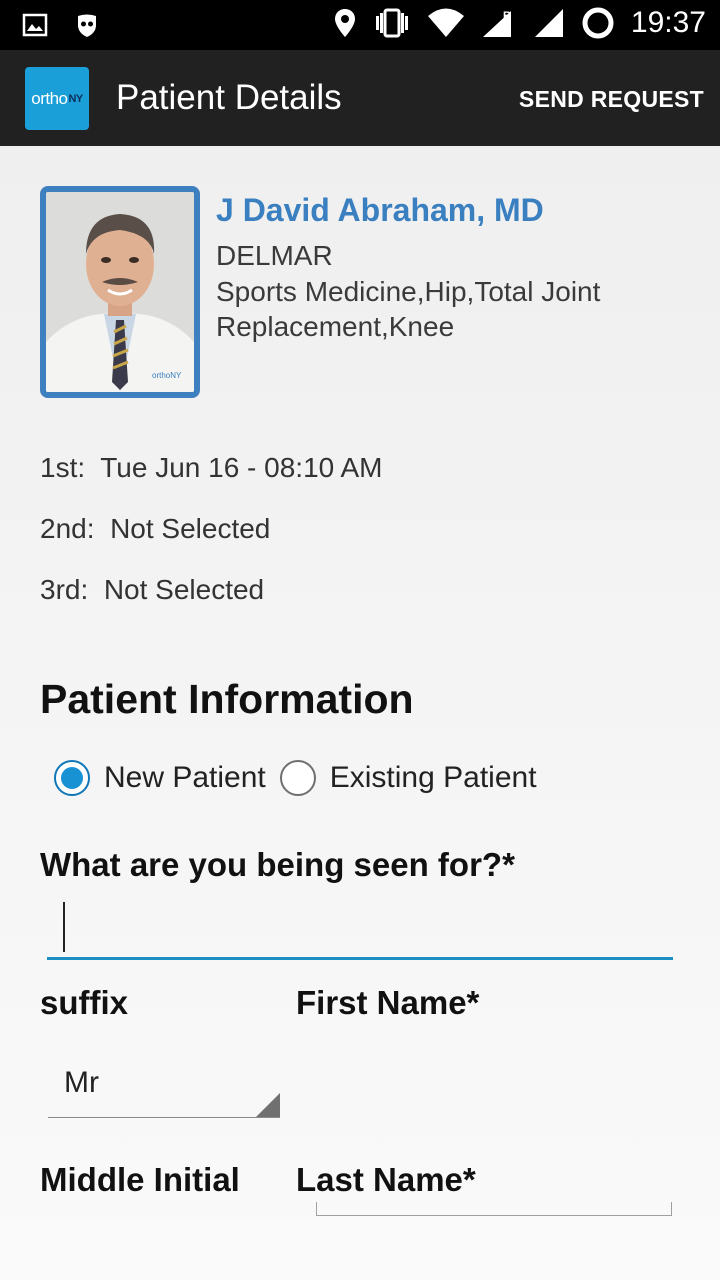  I want to click on privacy-icon, so click(87, 25).